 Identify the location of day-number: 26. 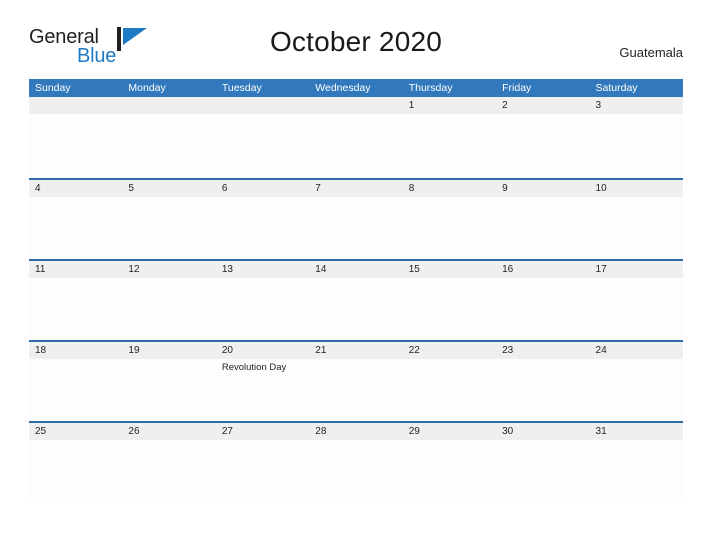
(168, 431).